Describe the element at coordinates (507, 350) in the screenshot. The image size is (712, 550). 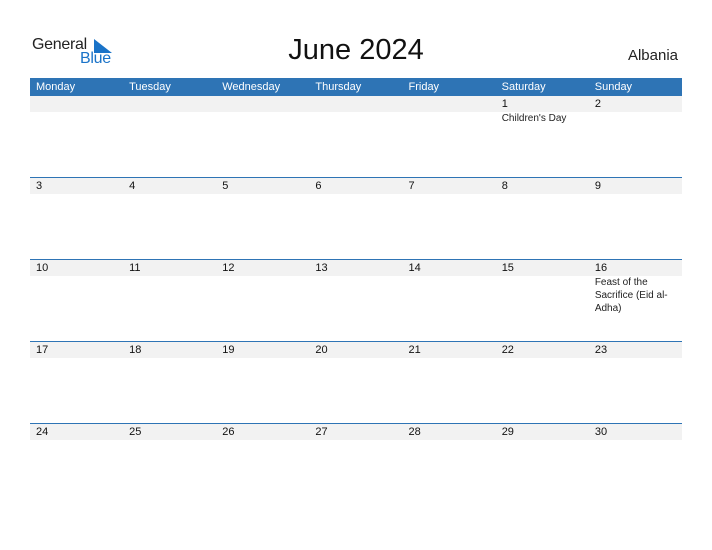
I see `day-number: 22` at that location.